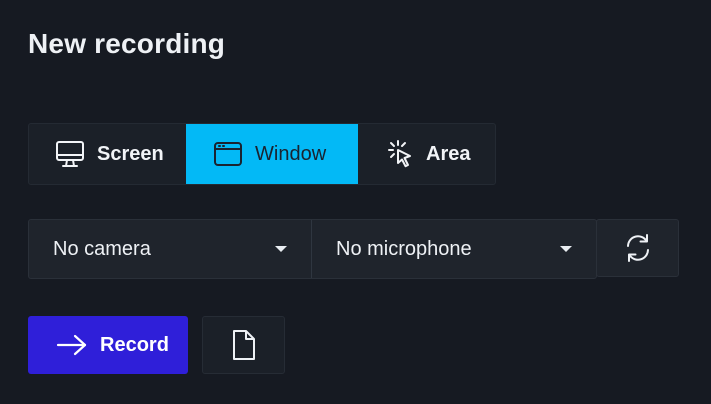  Describe the element at coordinates (72, 345) in the screenshot. I see `arrow-right-icon` at that location.